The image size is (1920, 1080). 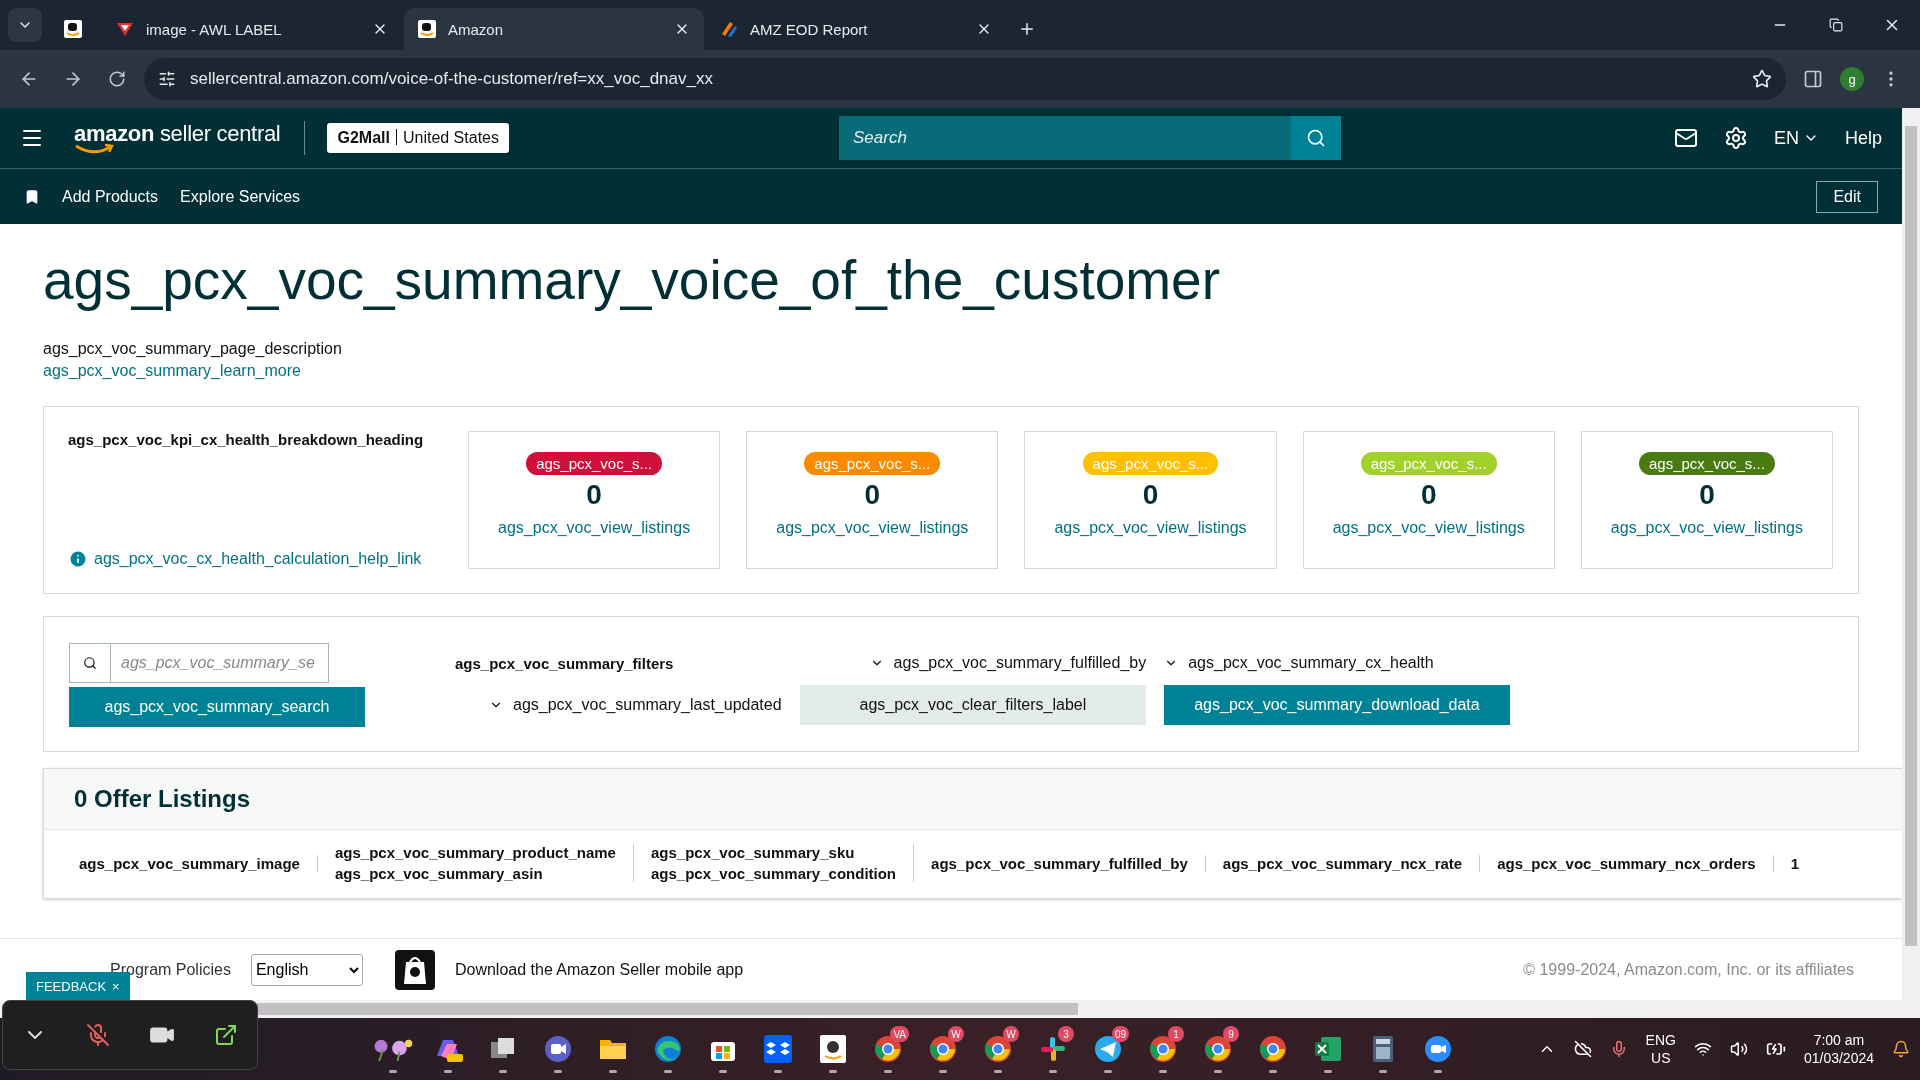 What do you see at coordinates (1218, 1049) in the screenshot?
I see `taskbar-app: 9` at bounding box center [1218, 1049].